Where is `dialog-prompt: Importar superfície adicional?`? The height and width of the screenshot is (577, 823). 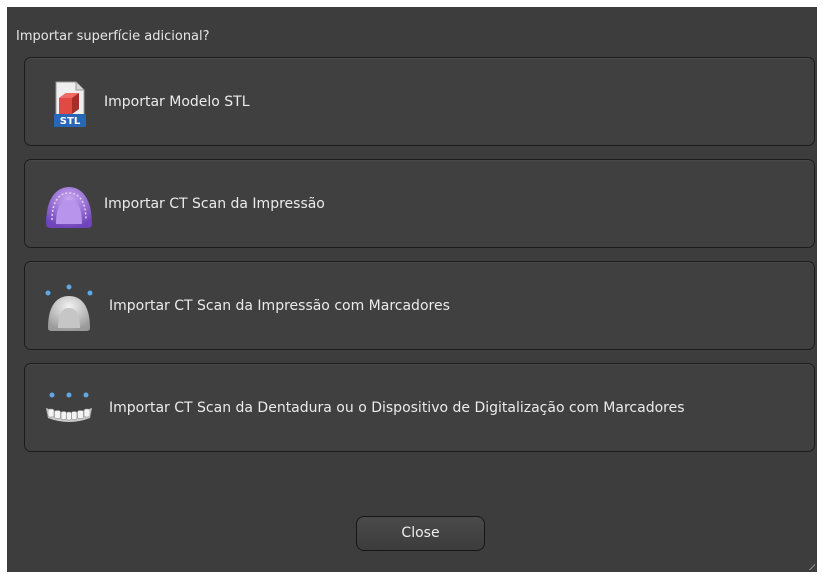
dialog-prompt: Importar superfície adicional? is located at coordinates (113, 36).